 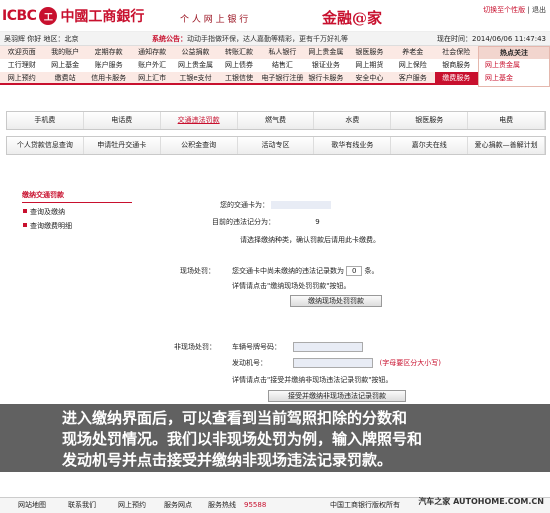 What do you see at coordinates (514, 78) in the screenshot?
I see `hot-topic-link: 网上基金` at bounding box center [514, 78].